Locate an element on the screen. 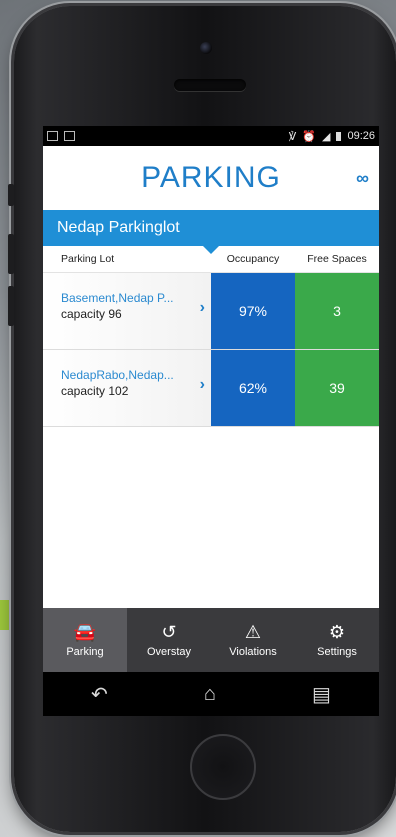  volume-up-button is located at coordinates (11, 254).